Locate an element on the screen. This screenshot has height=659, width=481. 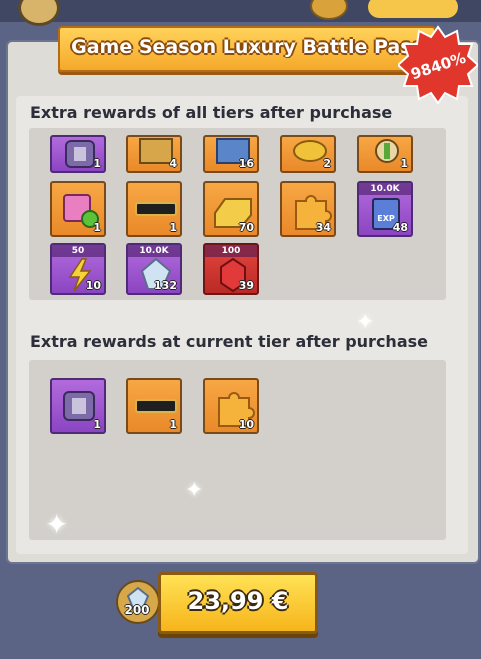
price-label: 23,99 € is located at coordinates (238, 601).